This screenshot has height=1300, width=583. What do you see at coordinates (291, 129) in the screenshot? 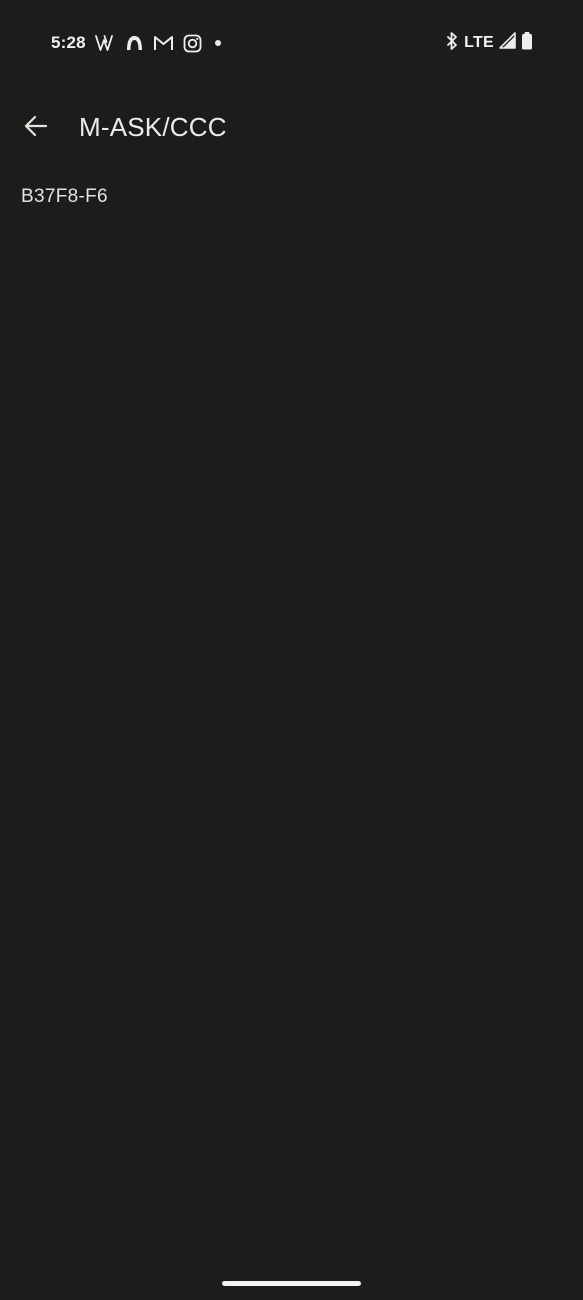
I see `app-bar: M-ASK/CCC` at bounding box center [291, 129].